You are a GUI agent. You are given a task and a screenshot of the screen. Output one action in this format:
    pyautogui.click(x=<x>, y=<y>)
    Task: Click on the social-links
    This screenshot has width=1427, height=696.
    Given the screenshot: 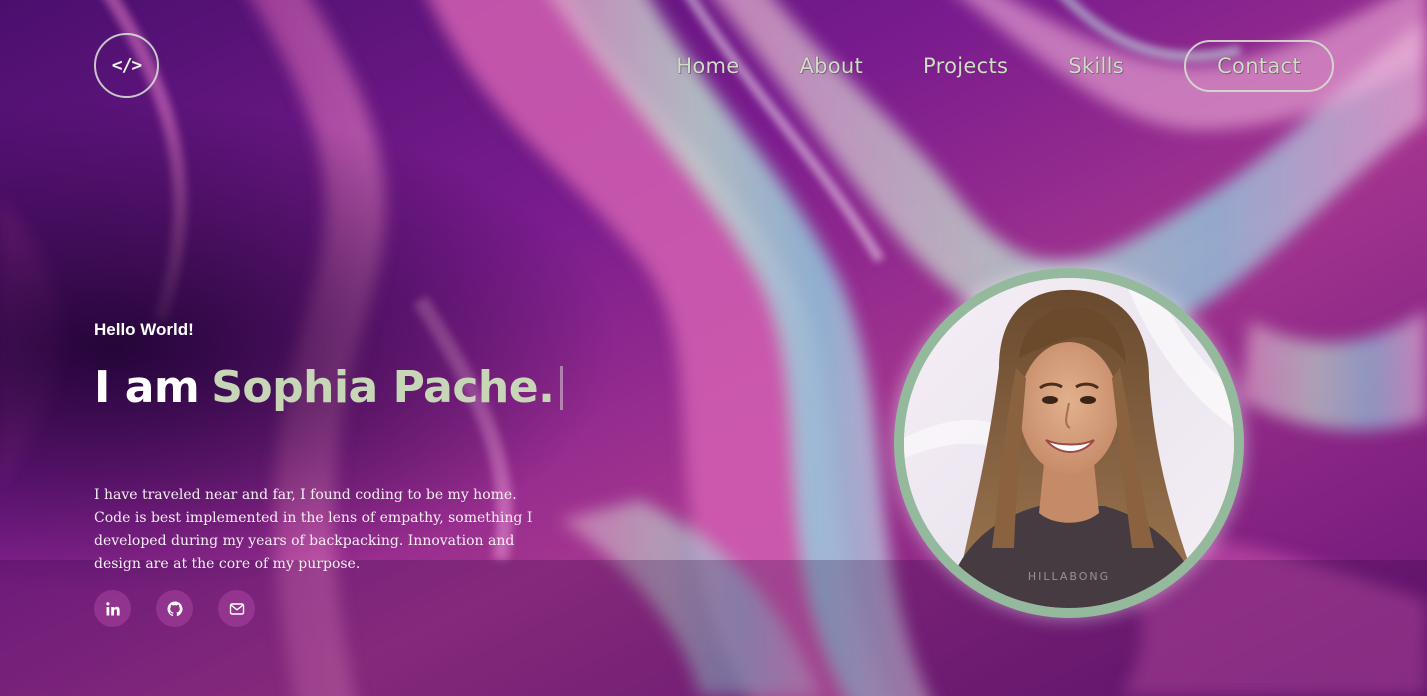 What is the action you would take?
    pyautogui.click(x=187, y=608)
    